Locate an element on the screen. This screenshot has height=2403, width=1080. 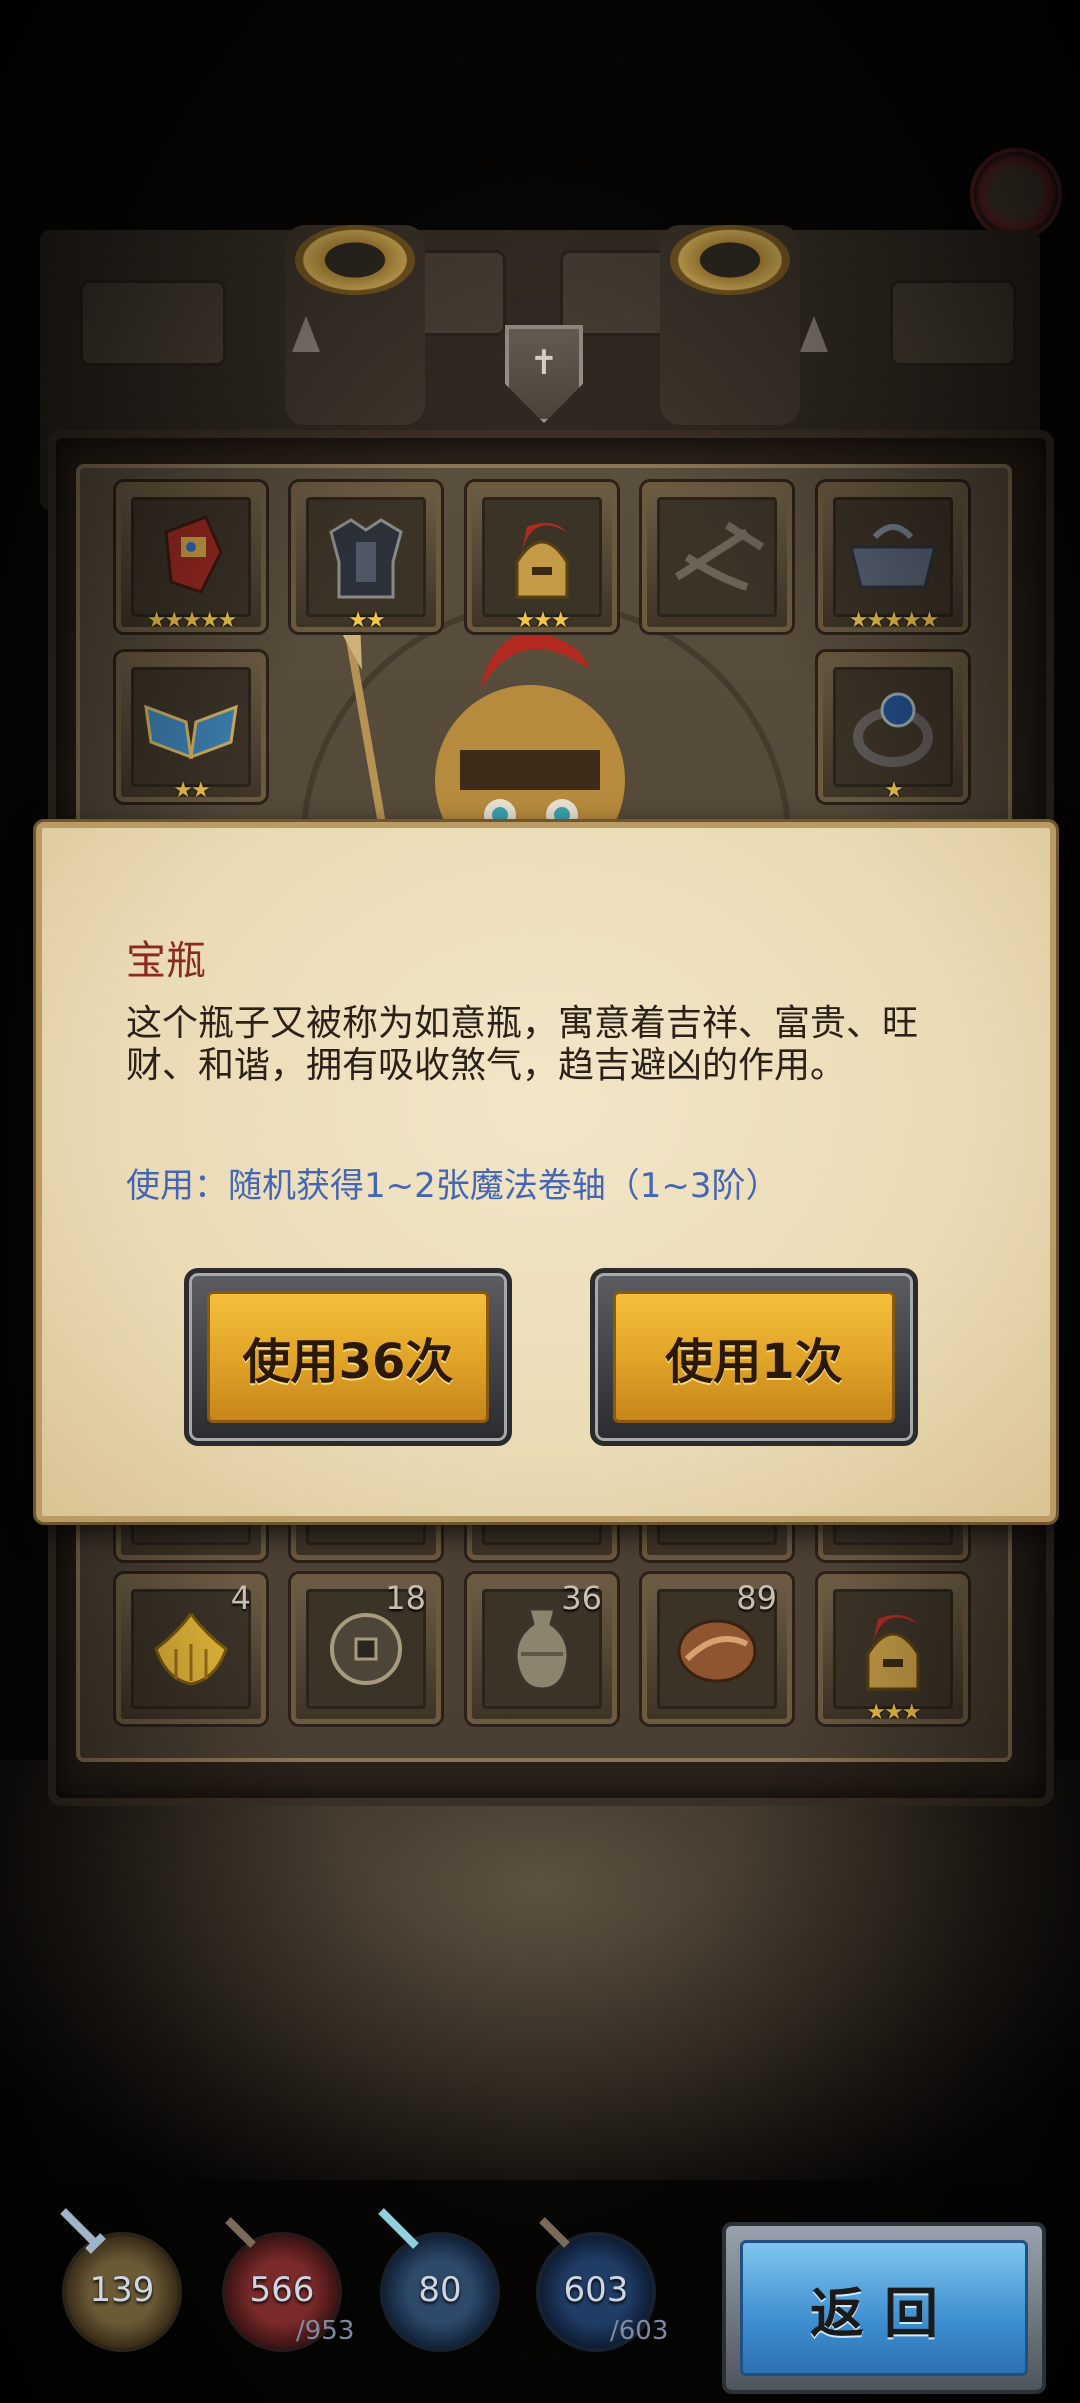
use-one-button: 使用1次 is located at coordinates (754, 1357).